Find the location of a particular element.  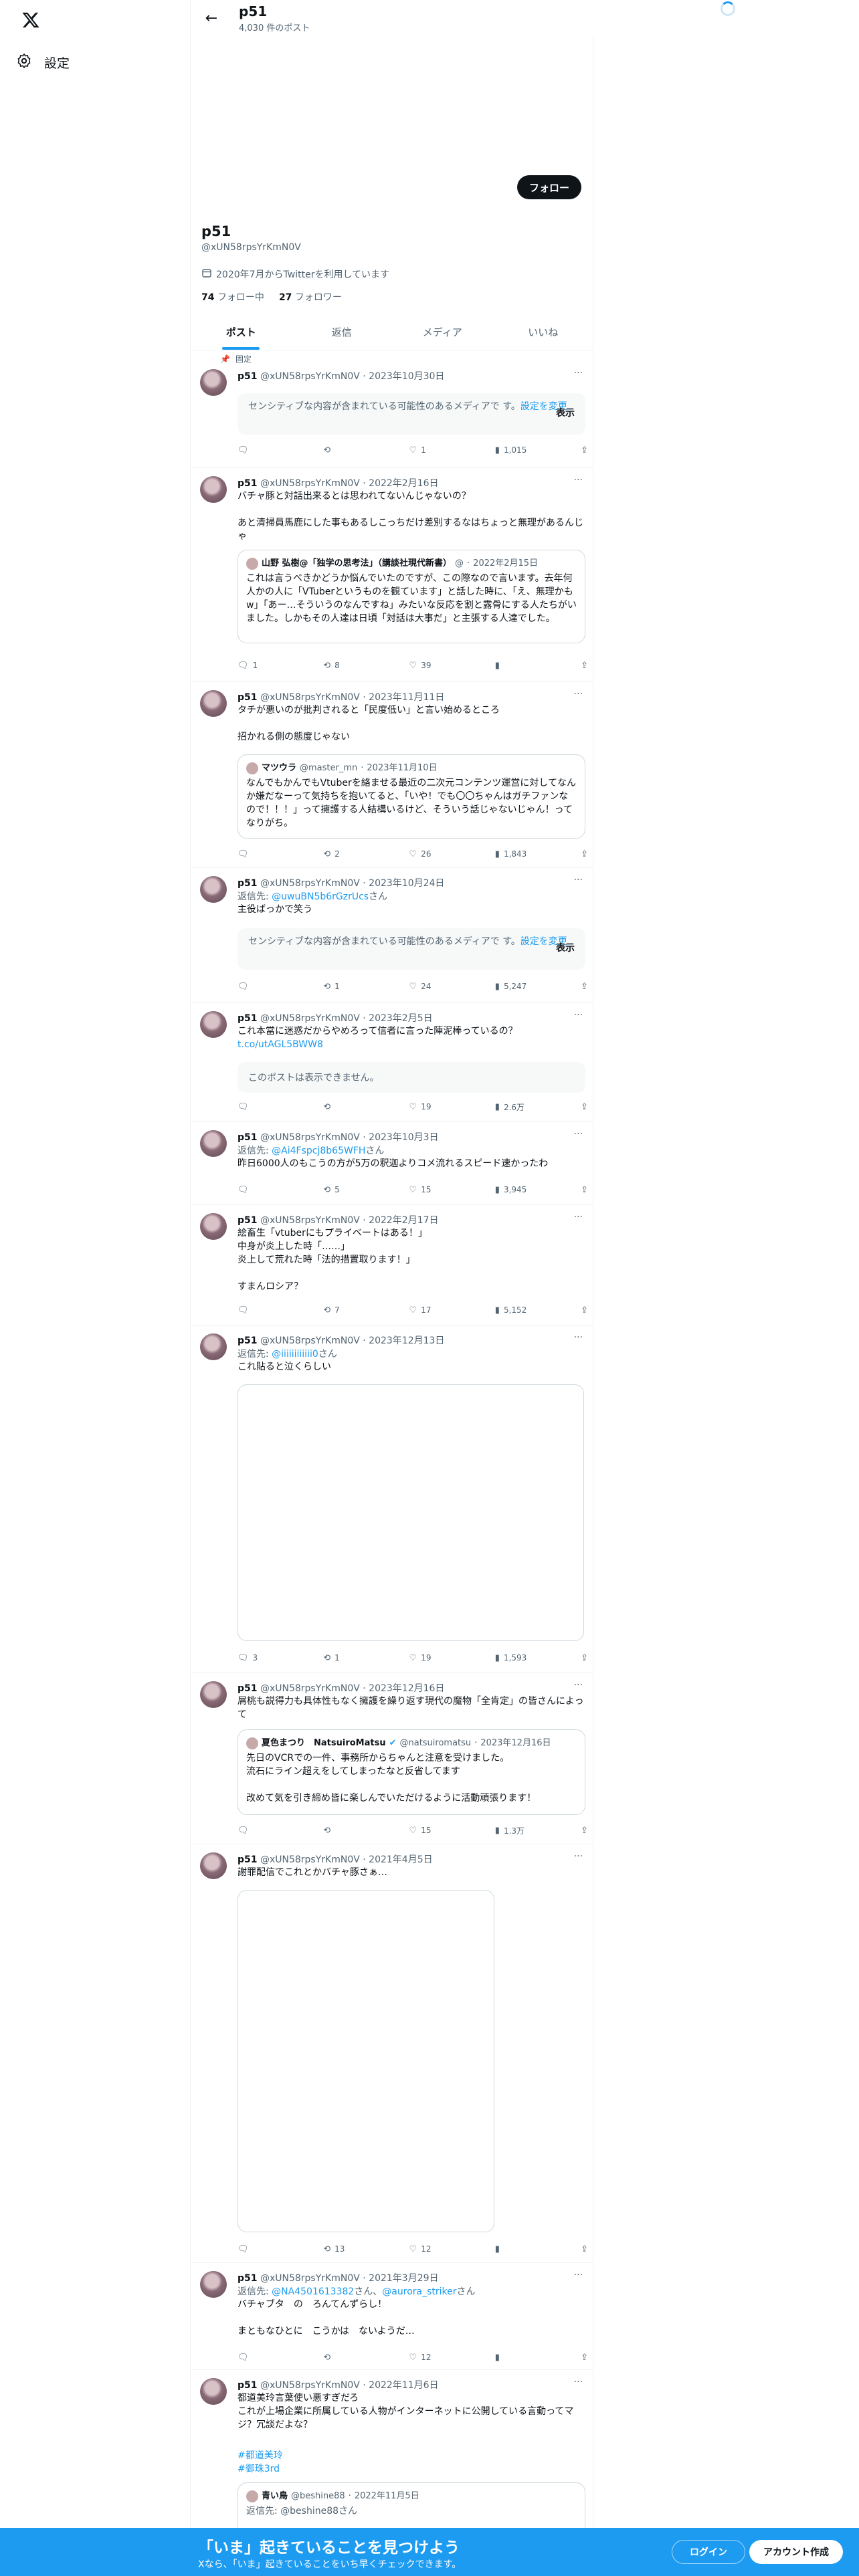

tweet-date: 2023年10月24日 is located at coordinates (406, 883).